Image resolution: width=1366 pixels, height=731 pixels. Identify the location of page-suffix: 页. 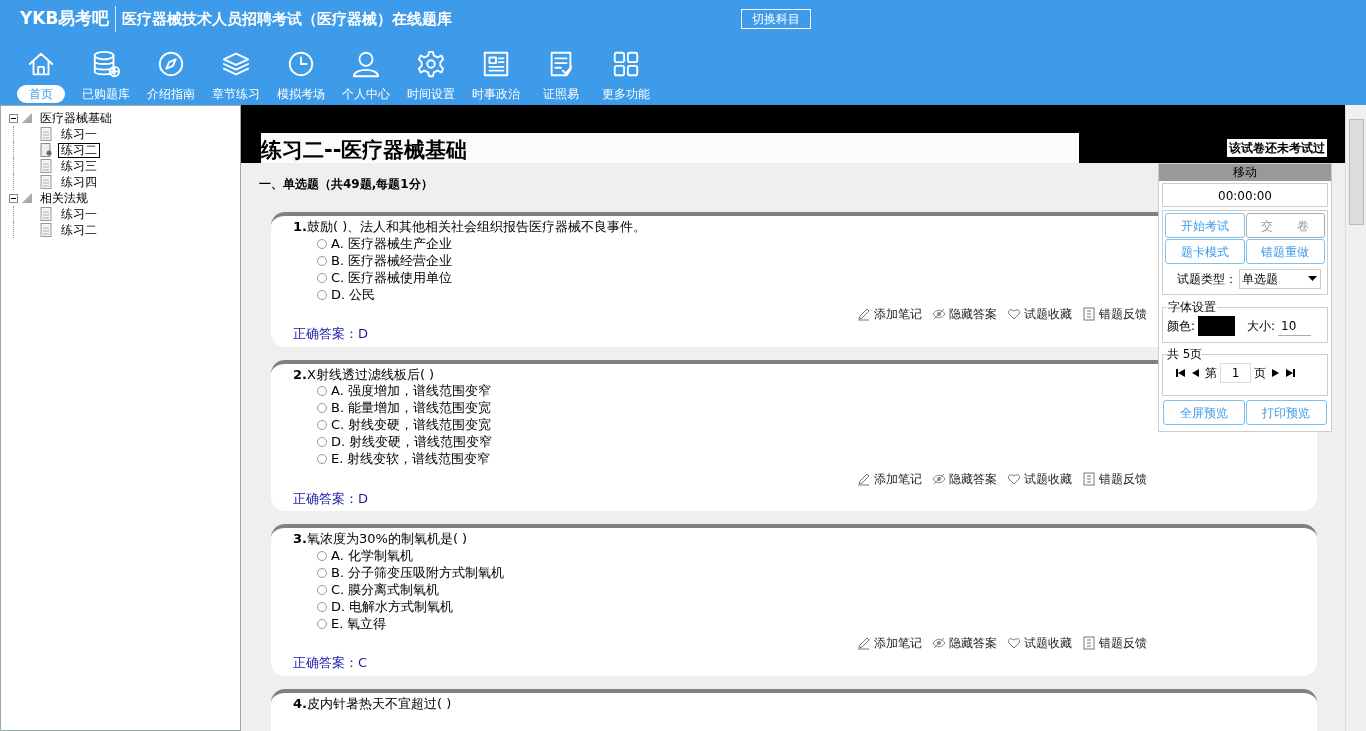
(1260, 373).